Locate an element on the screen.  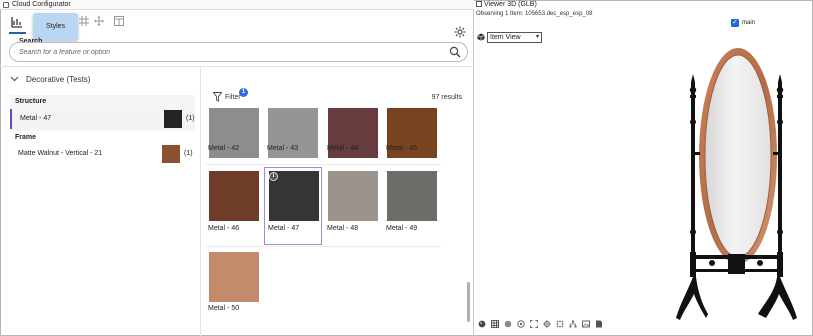
structure-count: (1) is located at coordinates (190, 118).